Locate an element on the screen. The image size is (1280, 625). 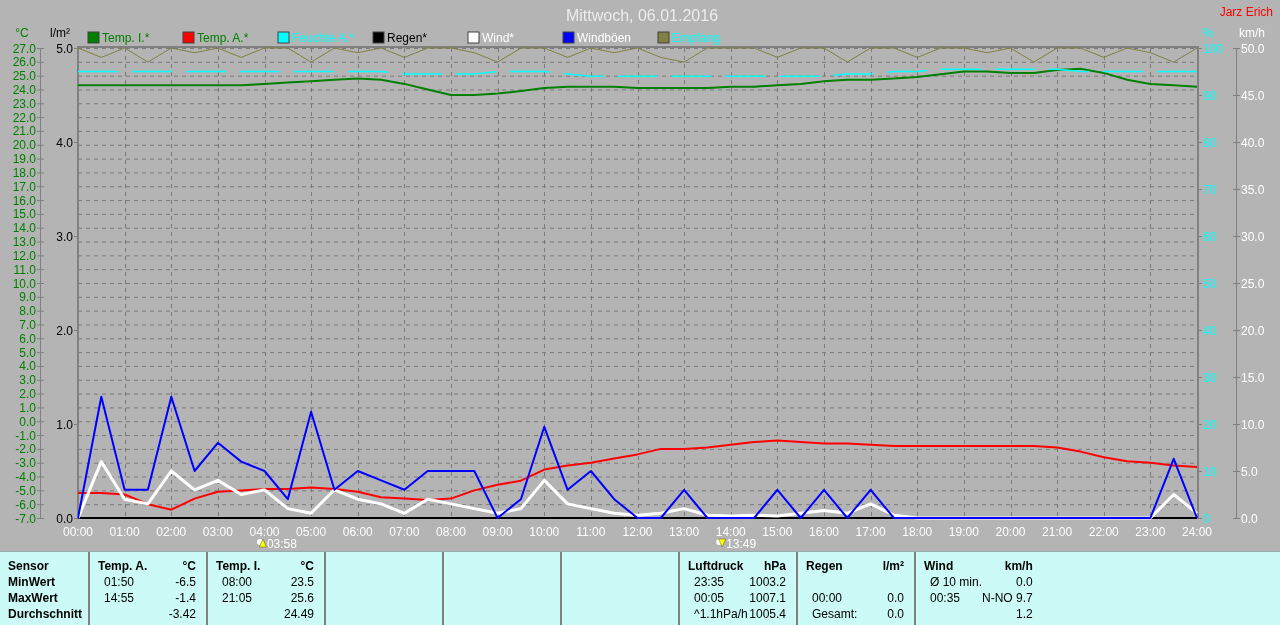
axis-unit: l/m² is located at coordinates (60, 33).